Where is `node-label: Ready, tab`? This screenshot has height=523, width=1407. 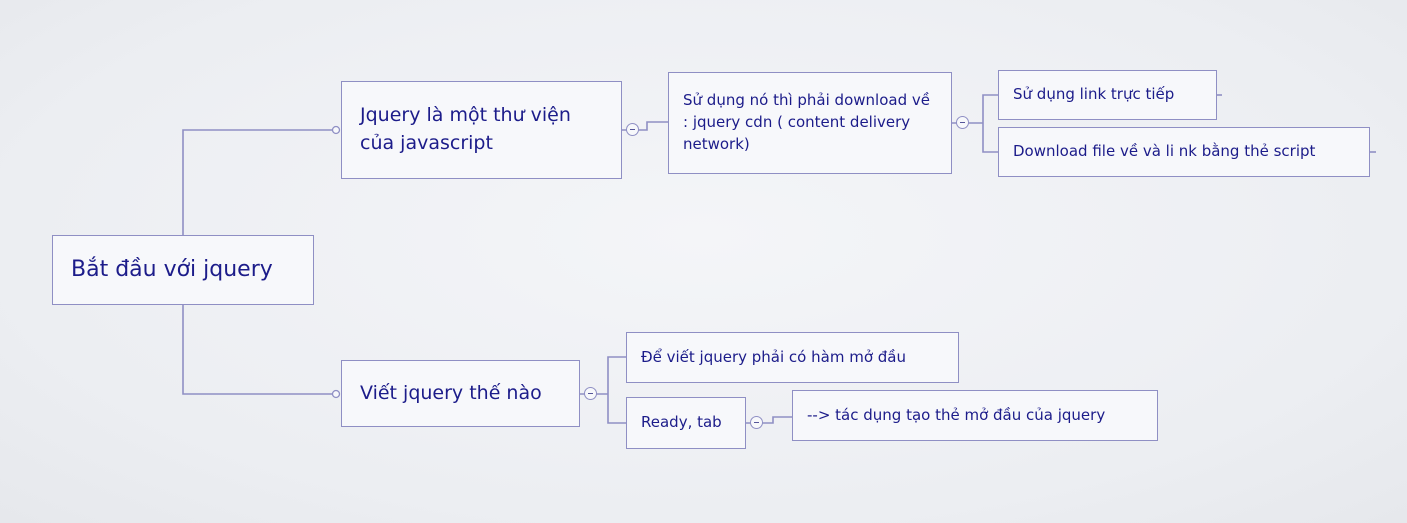
node-label: Ready, tab is located at coordinates (681, 422).